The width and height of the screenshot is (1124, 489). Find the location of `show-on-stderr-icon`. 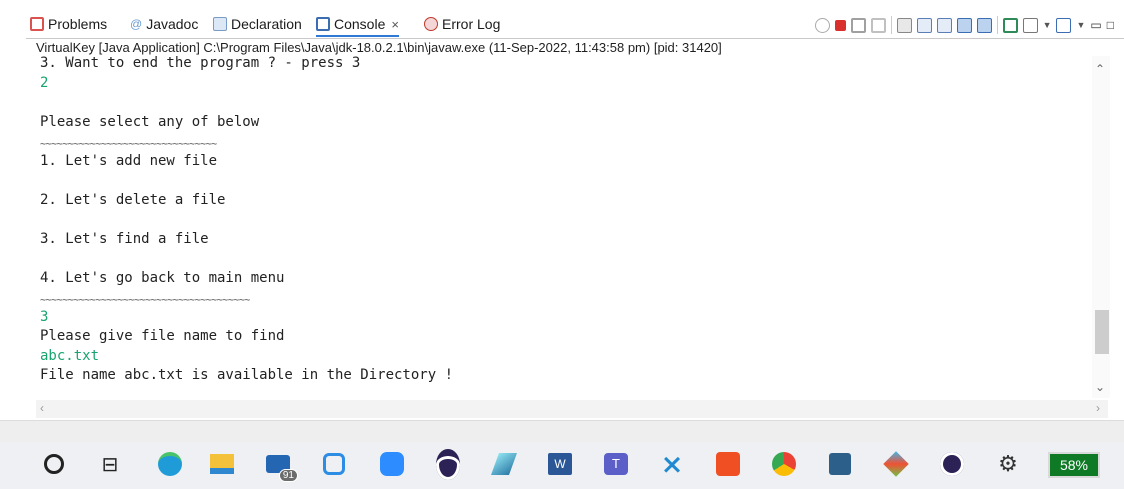

show-on-stderr-icon is located at coordinates (984, 25).